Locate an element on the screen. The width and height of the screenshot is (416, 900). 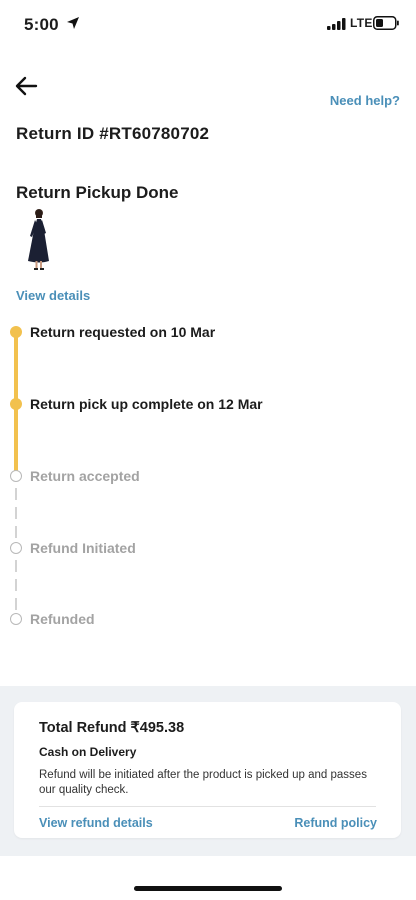
payment-method: Cash on Delivery is located at coordinates (88, 752).